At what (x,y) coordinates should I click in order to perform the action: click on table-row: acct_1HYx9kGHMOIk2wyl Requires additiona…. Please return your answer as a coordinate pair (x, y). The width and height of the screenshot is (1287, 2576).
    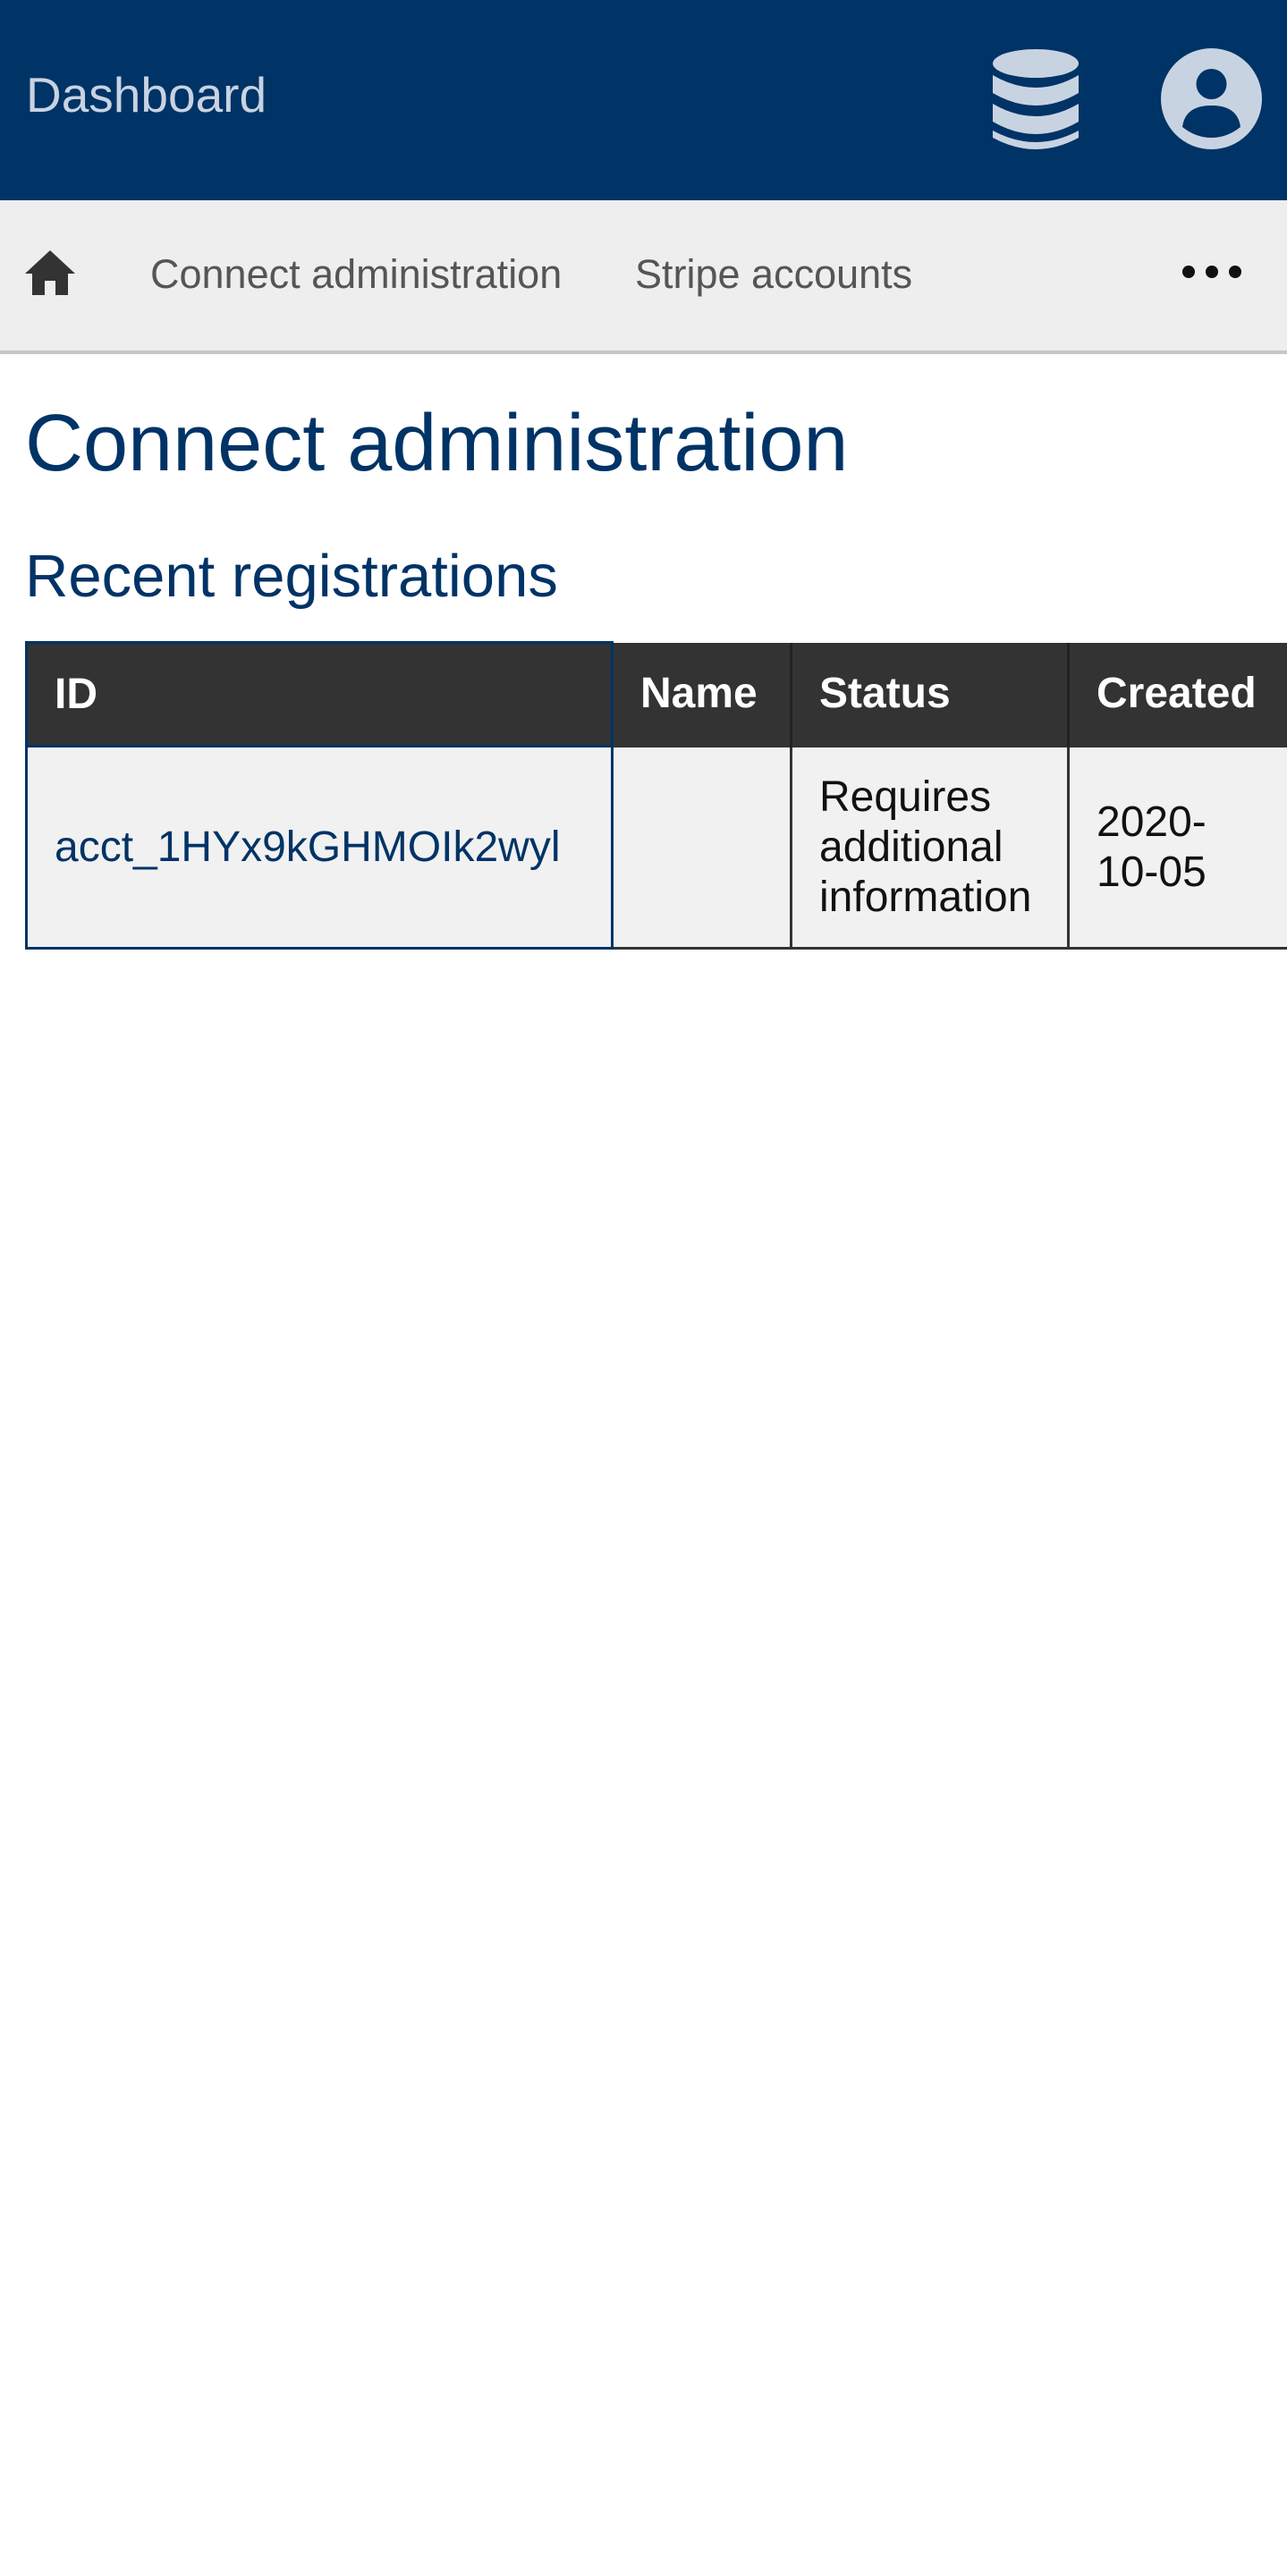
    Looking at the image, I should click on (656, 847).